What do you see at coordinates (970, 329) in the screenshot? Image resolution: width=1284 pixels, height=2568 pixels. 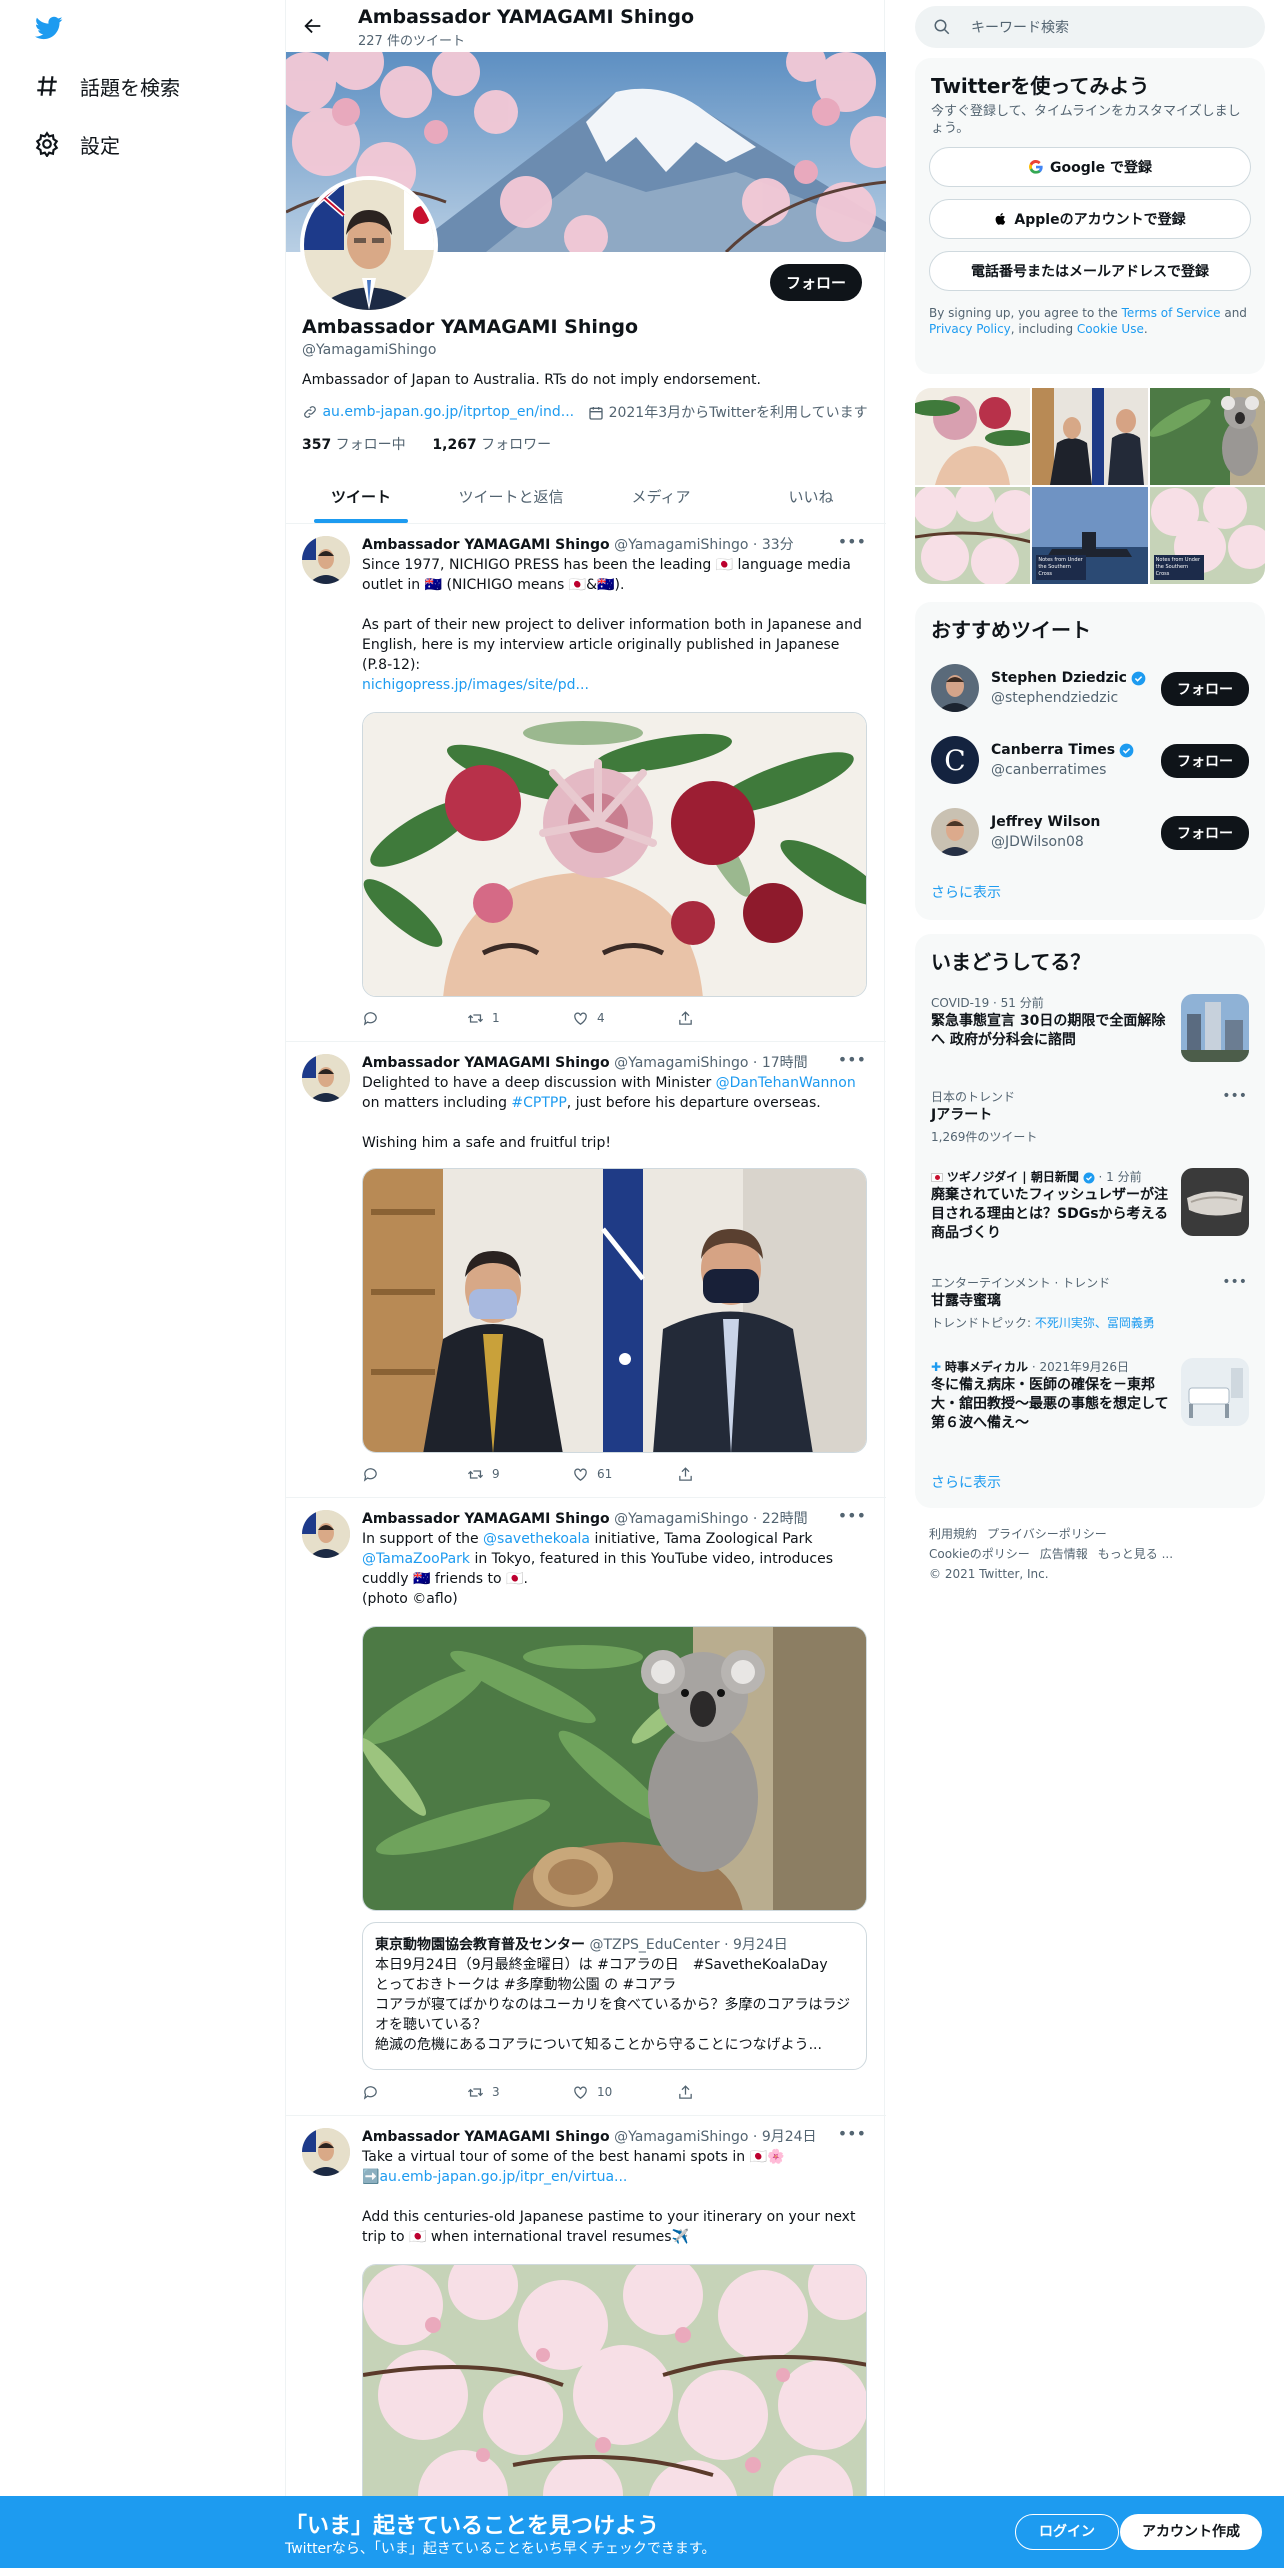 I see `privacy-policy-link: Privacy Policy` at bounding box center [970, 329].